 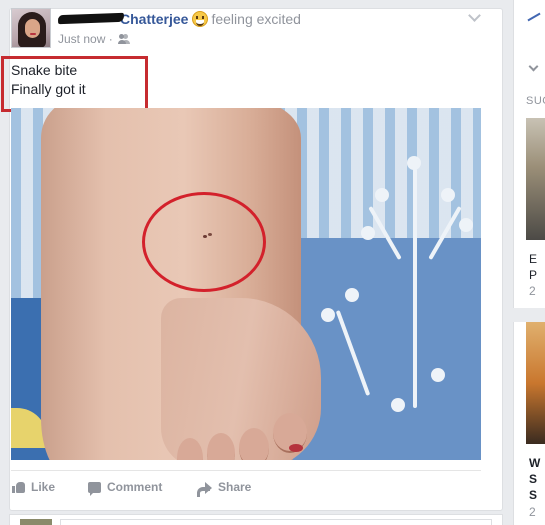 What do you see at coordinates (529, 315) in the screenshot?
I see `sidebar-gap` at bounding box center [529, 315].